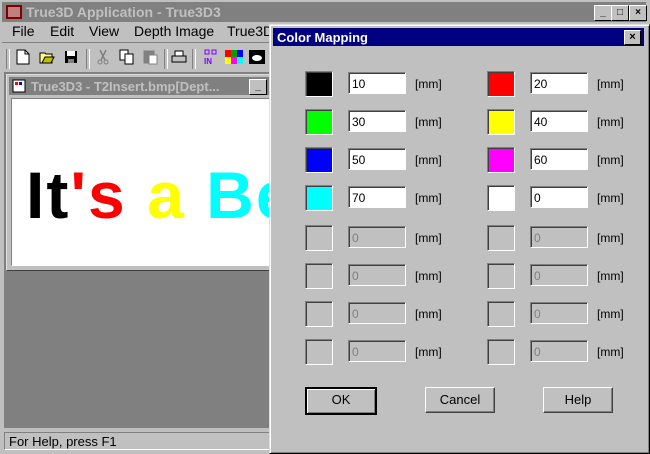  I want to click on depth-input-7: 70, so click(377, 197).